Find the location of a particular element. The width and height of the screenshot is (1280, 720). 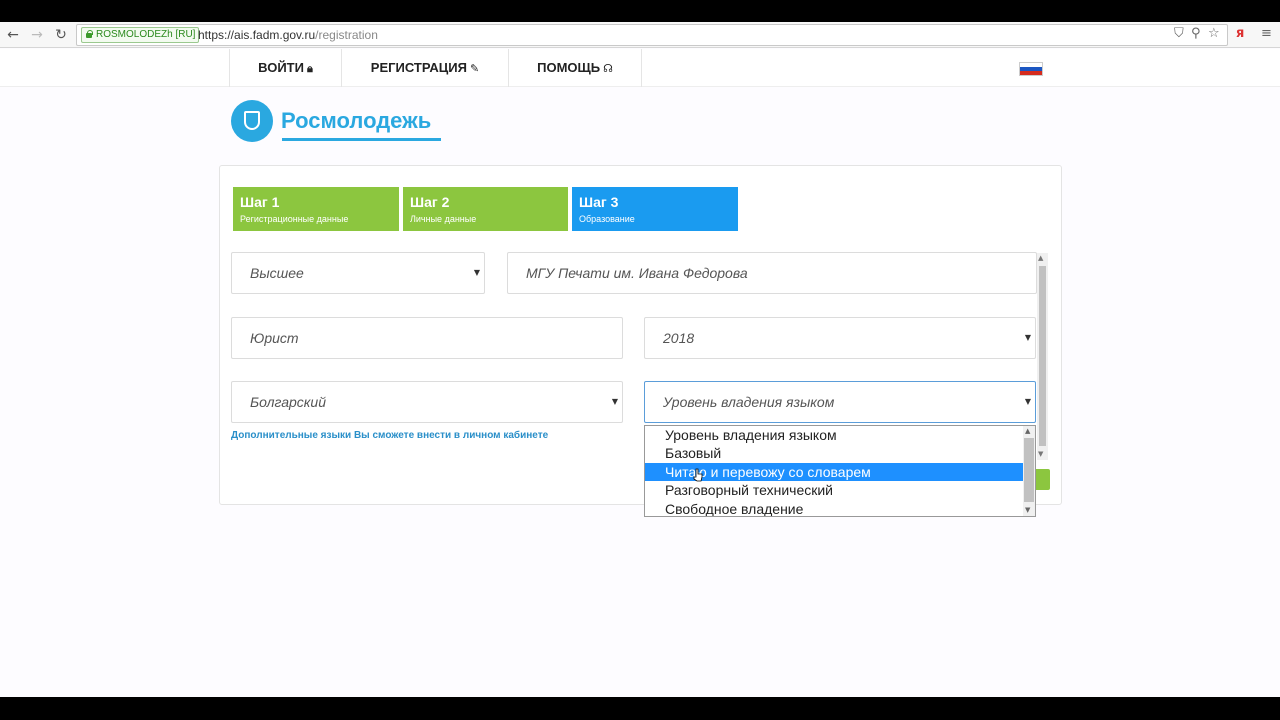

language-select: Болгарский ▼ is located at coordinates (427, 402).